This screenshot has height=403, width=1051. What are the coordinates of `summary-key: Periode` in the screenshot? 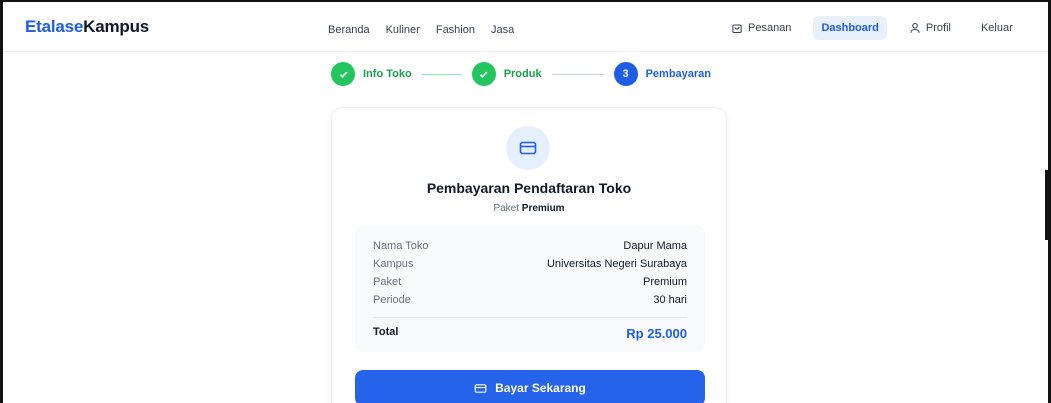 It's located at (392, 300).